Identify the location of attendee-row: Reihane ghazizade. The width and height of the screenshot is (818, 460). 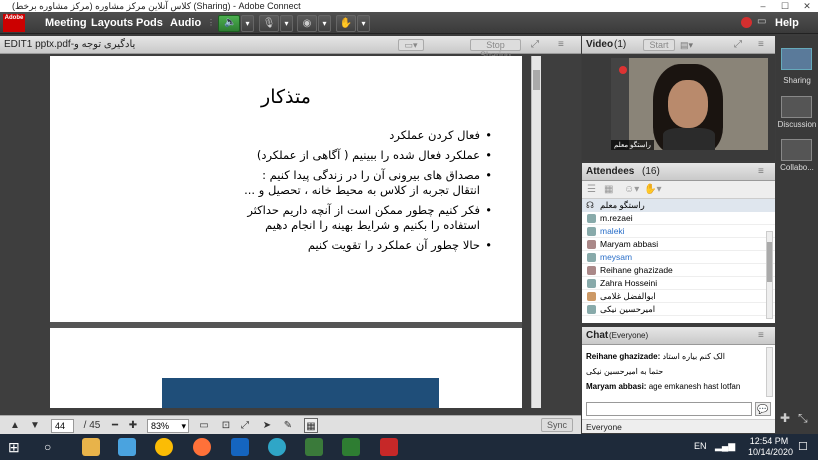
(678, 270).